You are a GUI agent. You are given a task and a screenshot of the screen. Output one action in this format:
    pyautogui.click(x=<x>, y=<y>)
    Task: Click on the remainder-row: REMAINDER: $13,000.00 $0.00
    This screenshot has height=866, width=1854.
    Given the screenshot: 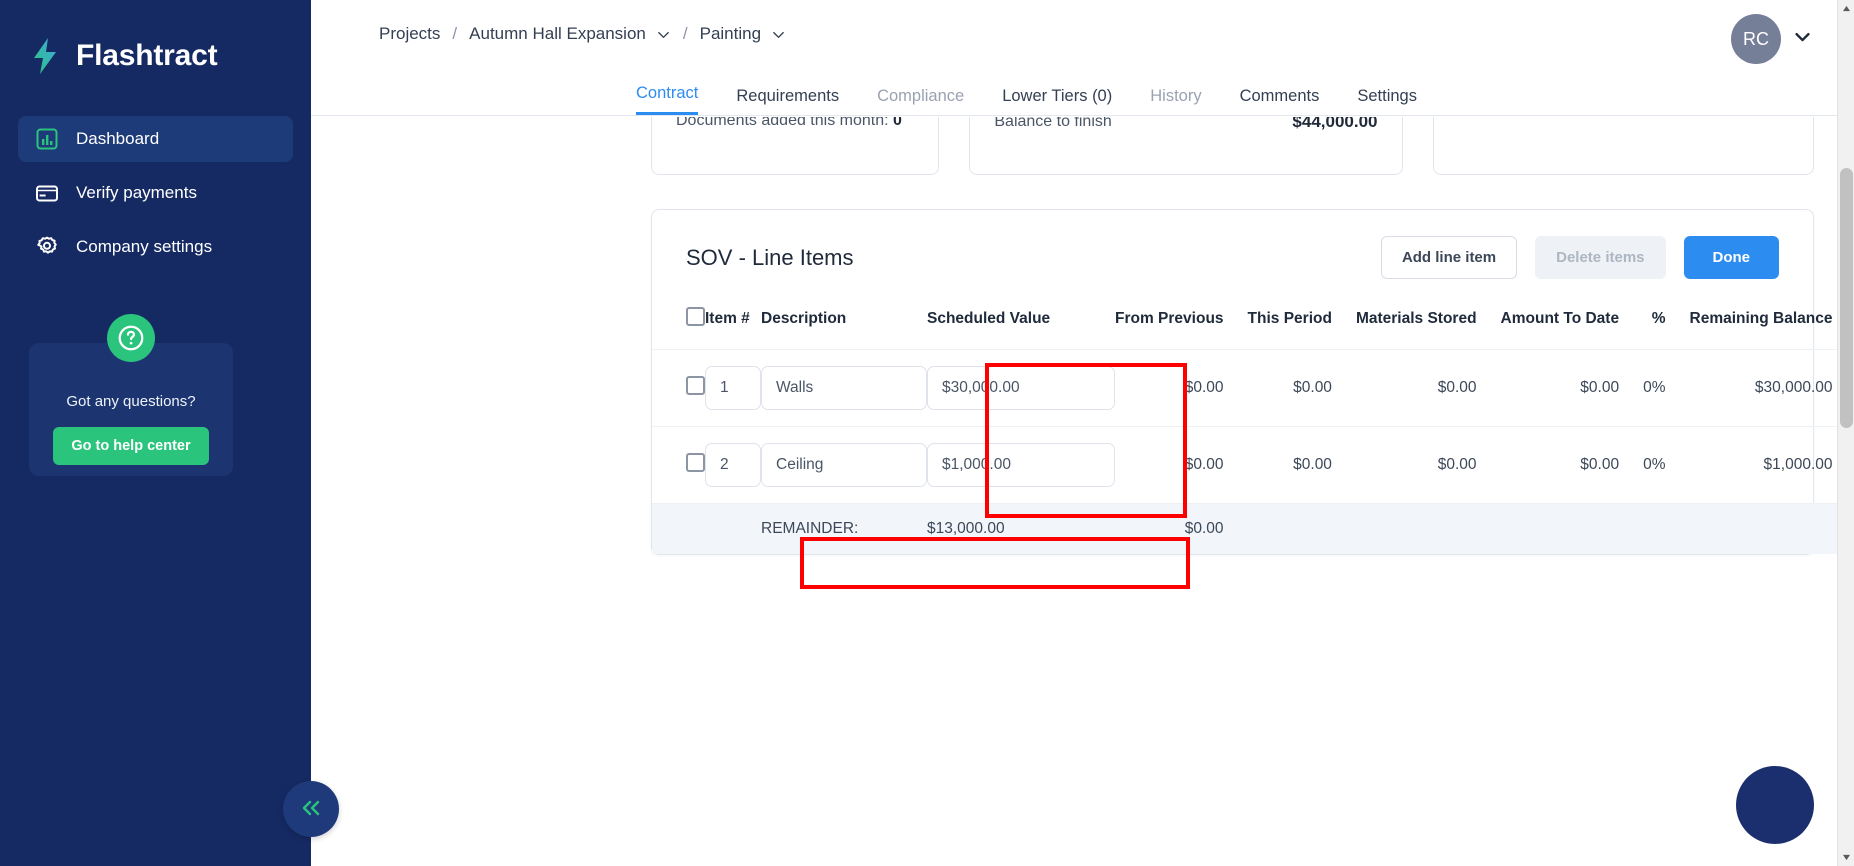 What is the action you would take?
    pyautogui.click(x=1253, y=528)
    